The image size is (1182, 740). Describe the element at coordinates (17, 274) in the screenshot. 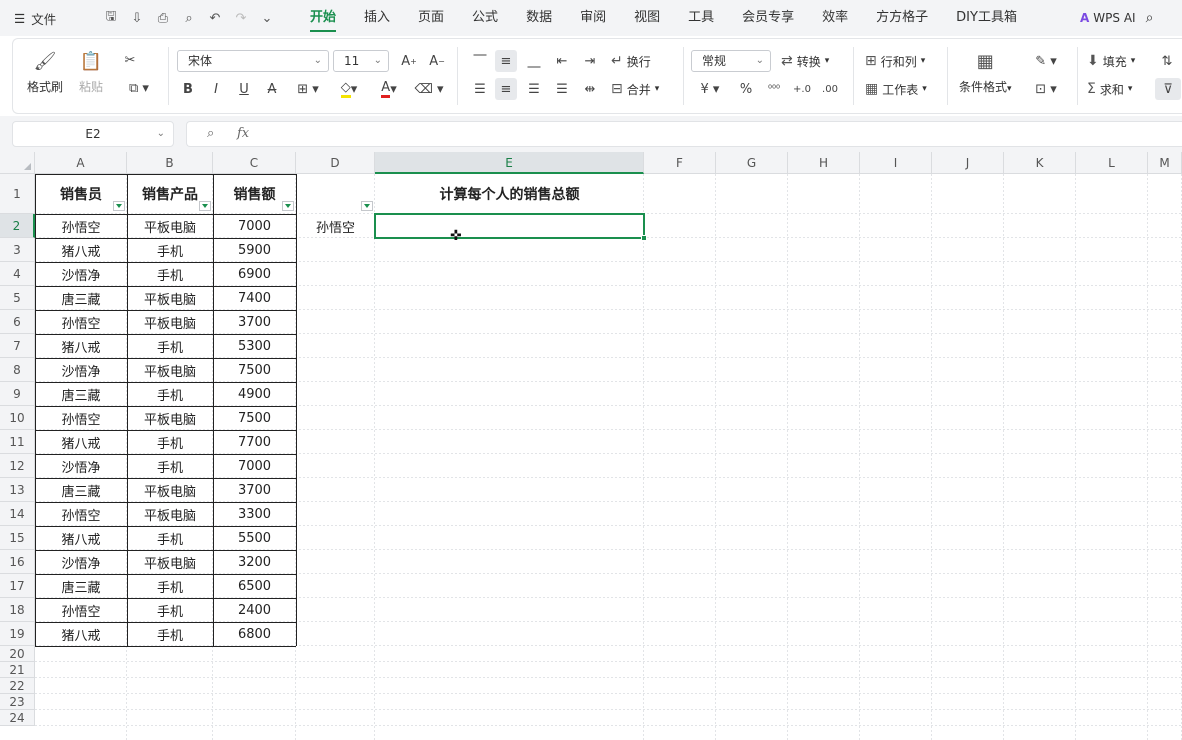

I see `row-header-4: 4` at that location.